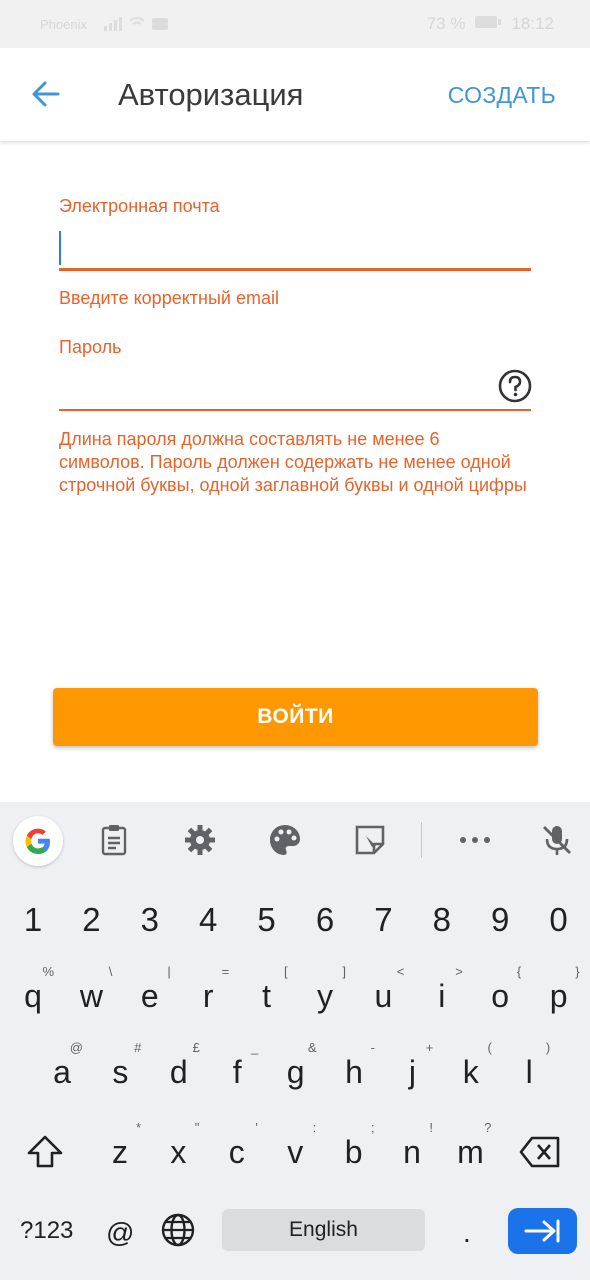 The image size is (590, 1280). What do you see at coordinates (295, 1152) in the screenshot?
I see `key-v: v:` at bounding box center [295, 1152].